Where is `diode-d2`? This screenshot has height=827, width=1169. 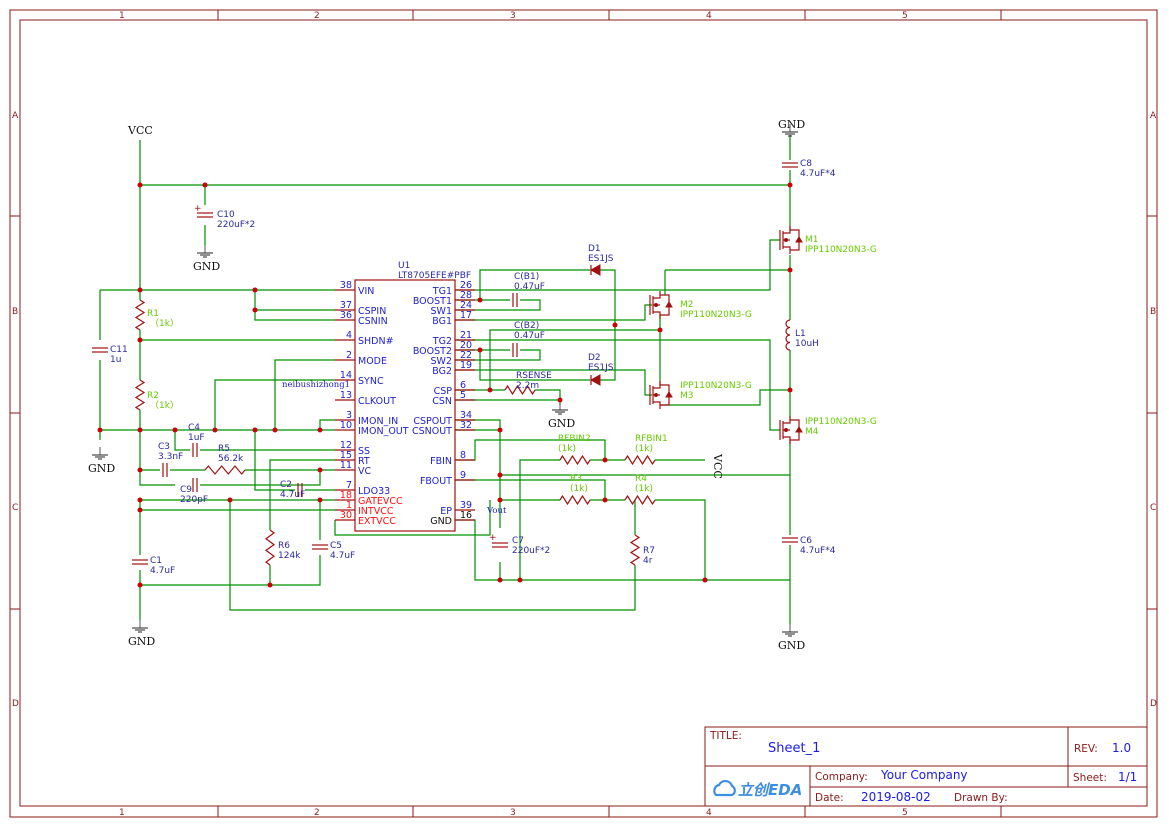
diode-d2 is located at coordinates (595, 380).